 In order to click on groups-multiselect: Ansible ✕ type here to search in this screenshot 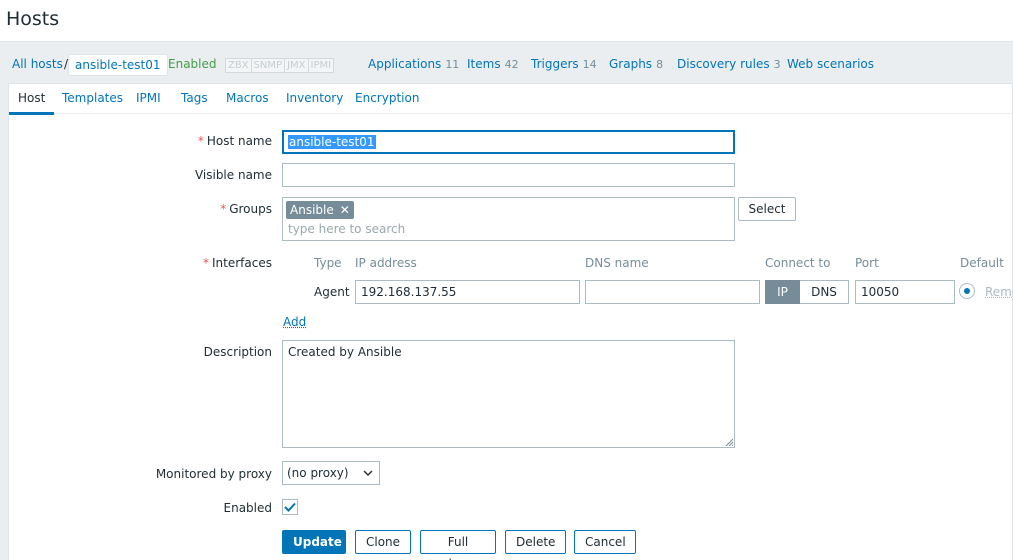, I will do `click(508, 219)`.